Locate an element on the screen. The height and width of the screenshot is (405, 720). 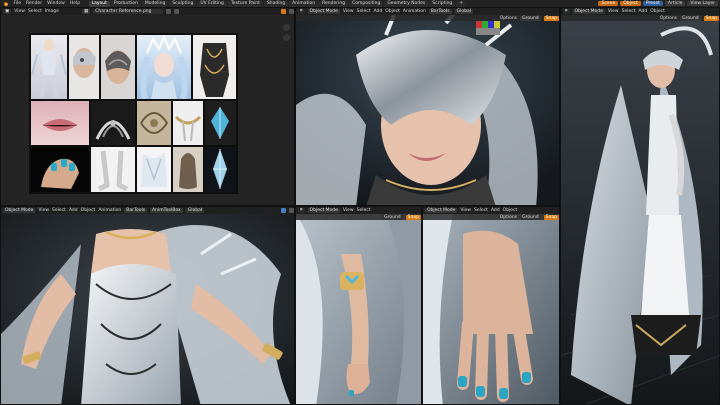
topbar-right: Scene Object Preset Article View Layer is located at coordinates (659, 3).